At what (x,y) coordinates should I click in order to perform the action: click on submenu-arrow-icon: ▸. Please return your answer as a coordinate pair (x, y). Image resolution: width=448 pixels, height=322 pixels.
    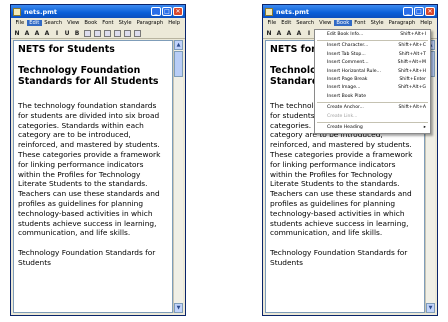
    Looking at the image, I should click on (424, 128).